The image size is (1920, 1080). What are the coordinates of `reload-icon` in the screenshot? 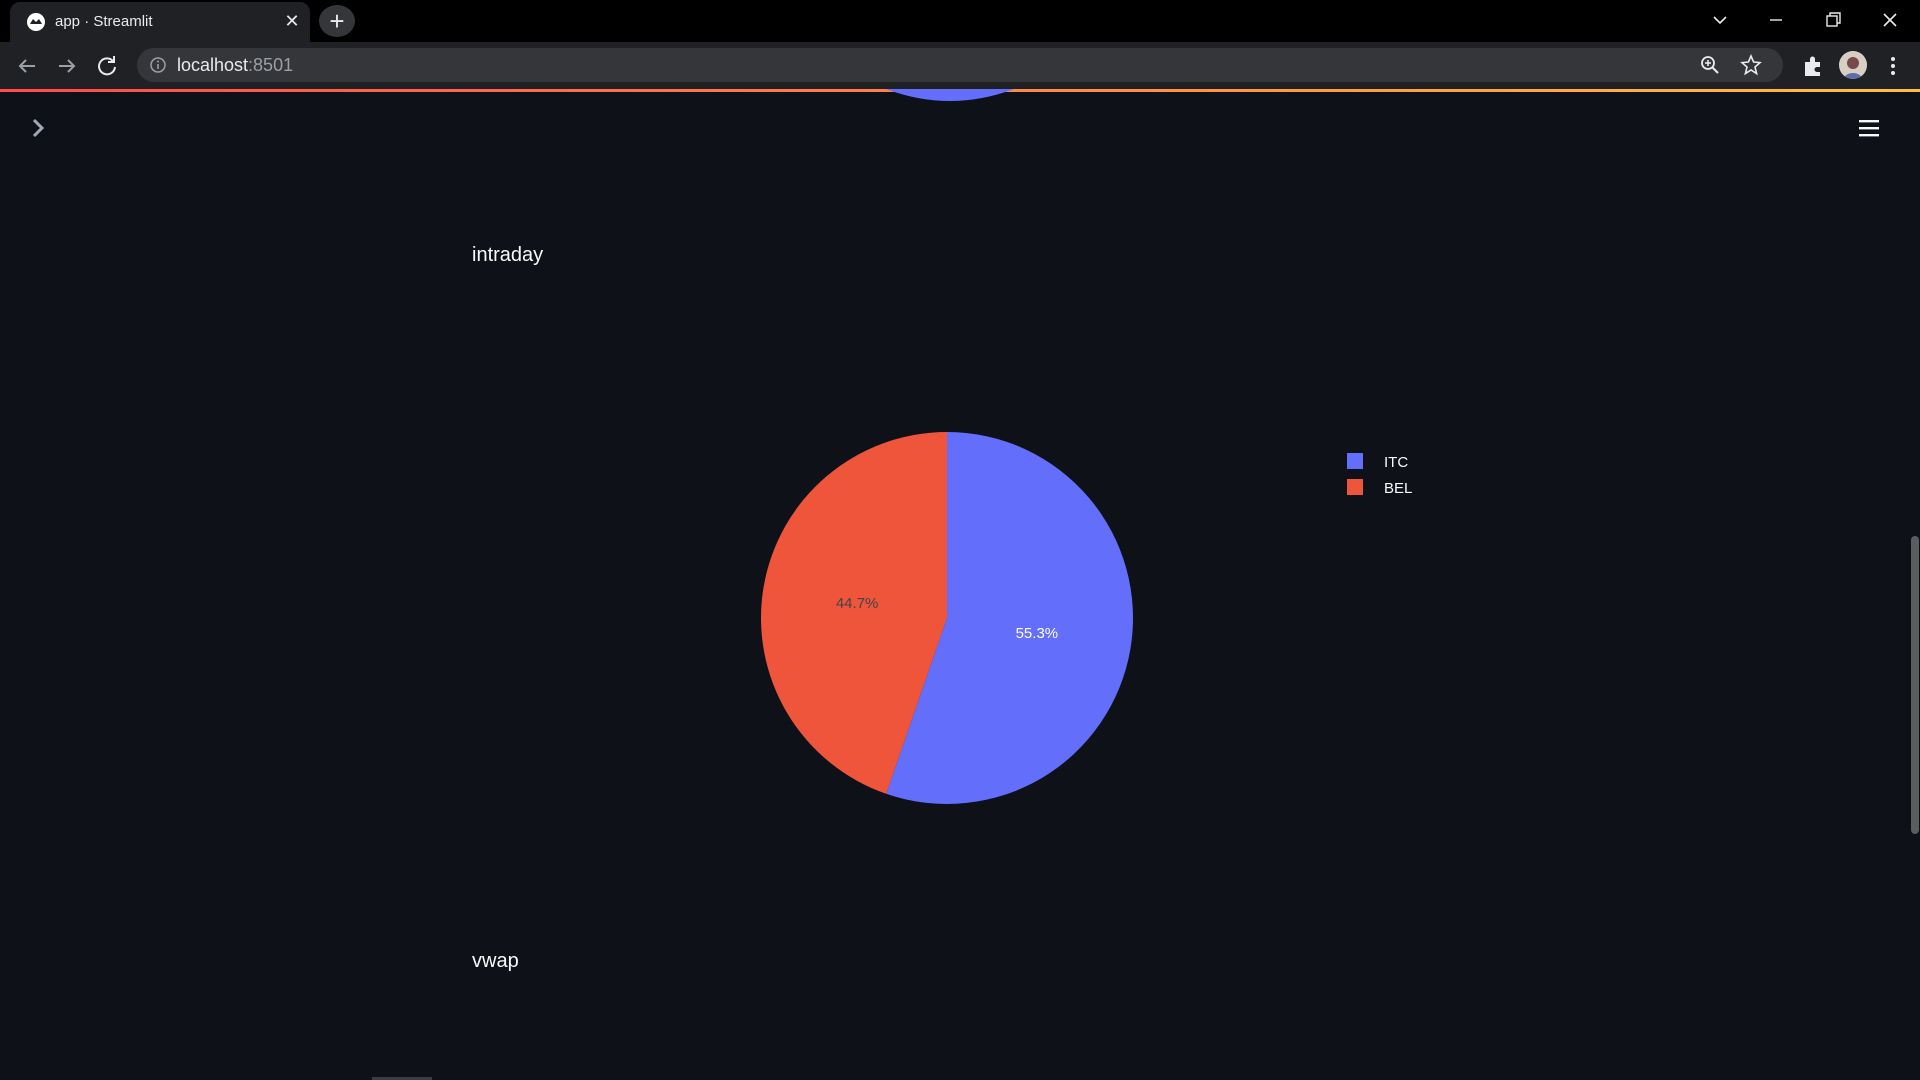 It's located at (107, 66).